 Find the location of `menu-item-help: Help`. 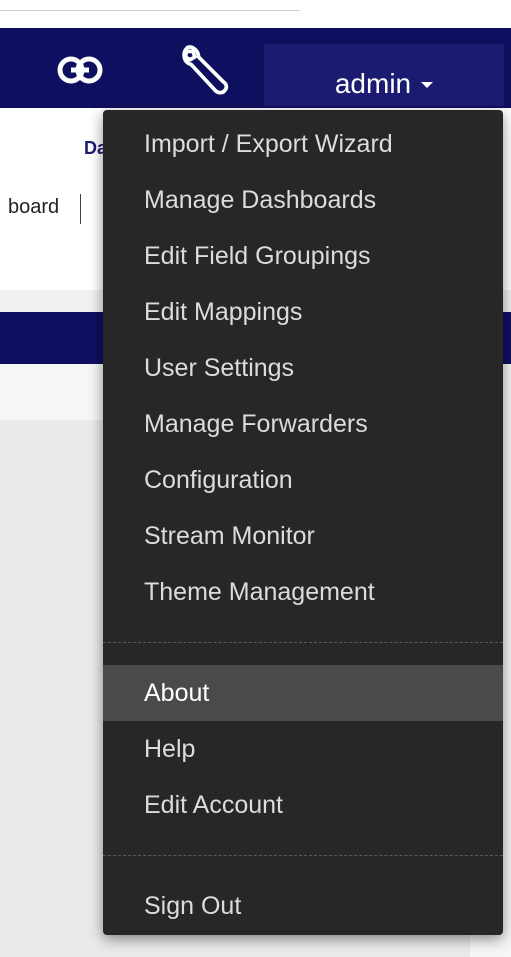

menu-item-help: Help is located at coordinates (303, 749).